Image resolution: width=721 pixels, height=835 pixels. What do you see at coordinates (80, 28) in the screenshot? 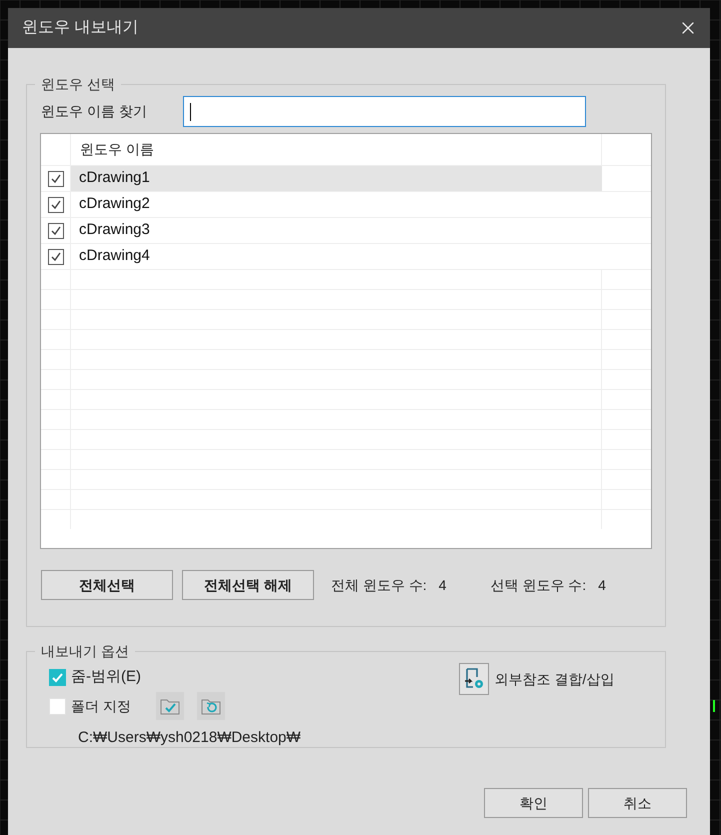
I see `window-title: 윈도우 내보내기` at bounding box center [80, 28].